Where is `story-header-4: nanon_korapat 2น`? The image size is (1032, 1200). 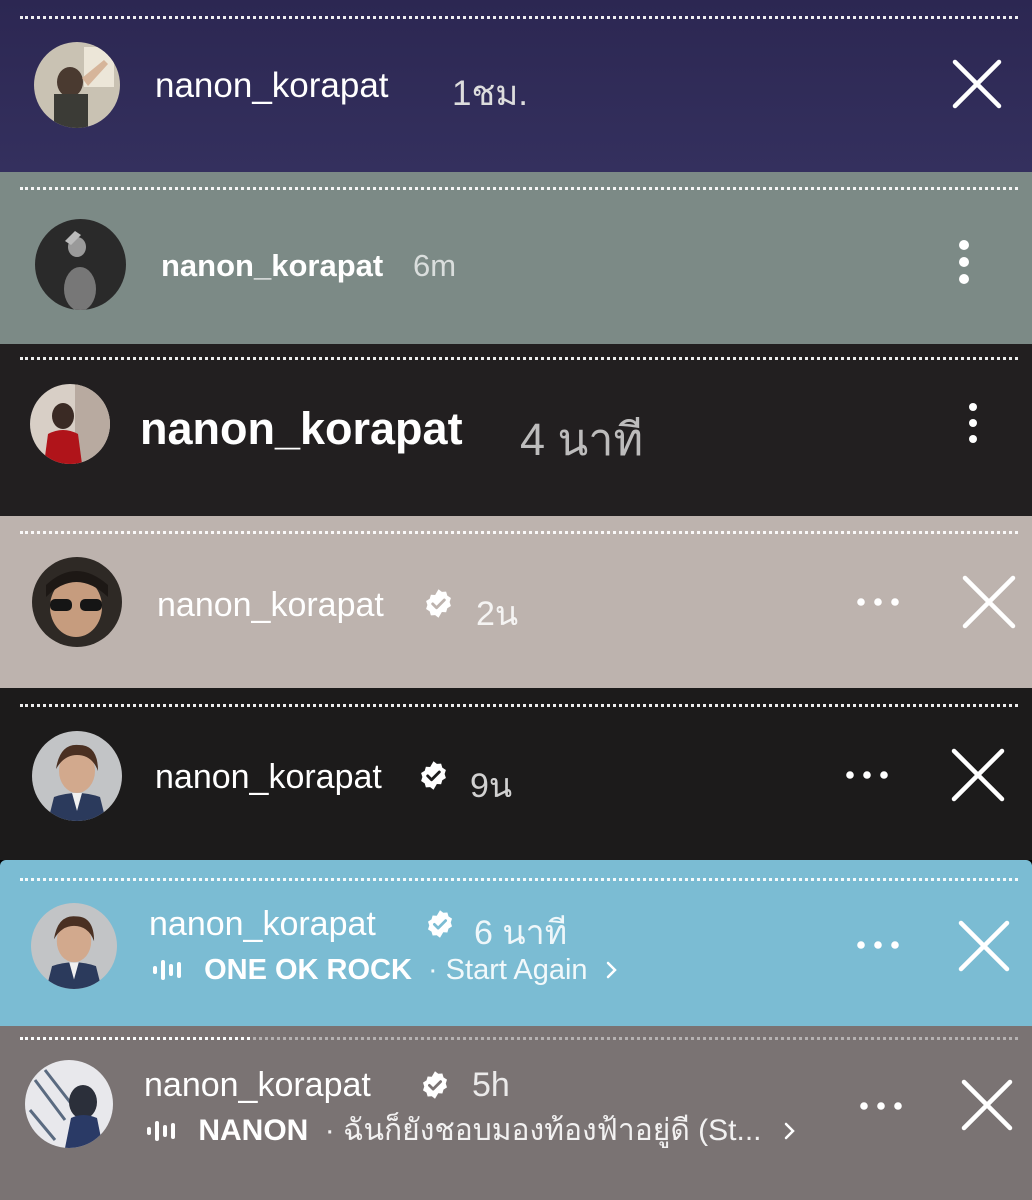 story-header-4: nanon_korapat 2น is located at coordinates (516, 602).